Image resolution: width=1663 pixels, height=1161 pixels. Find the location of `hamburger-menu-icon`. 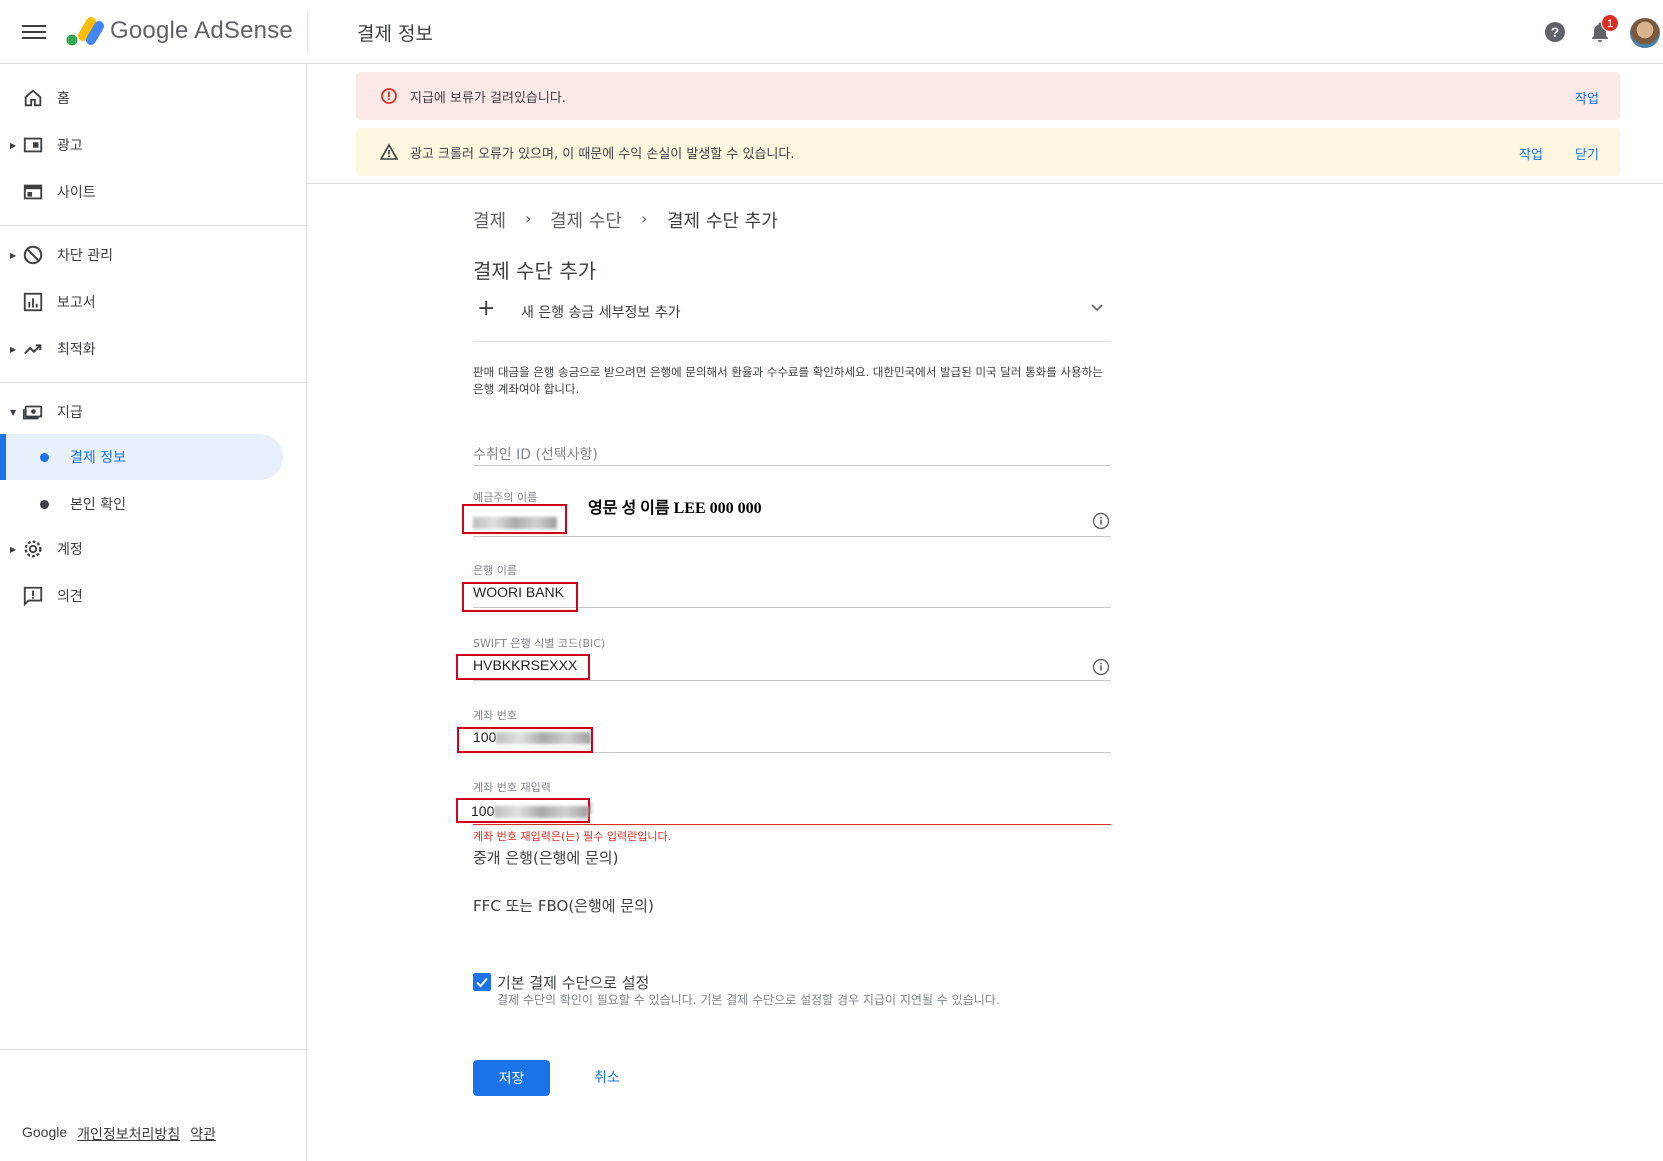

hamburger-menu-icon is located at coordinates (34, 32).